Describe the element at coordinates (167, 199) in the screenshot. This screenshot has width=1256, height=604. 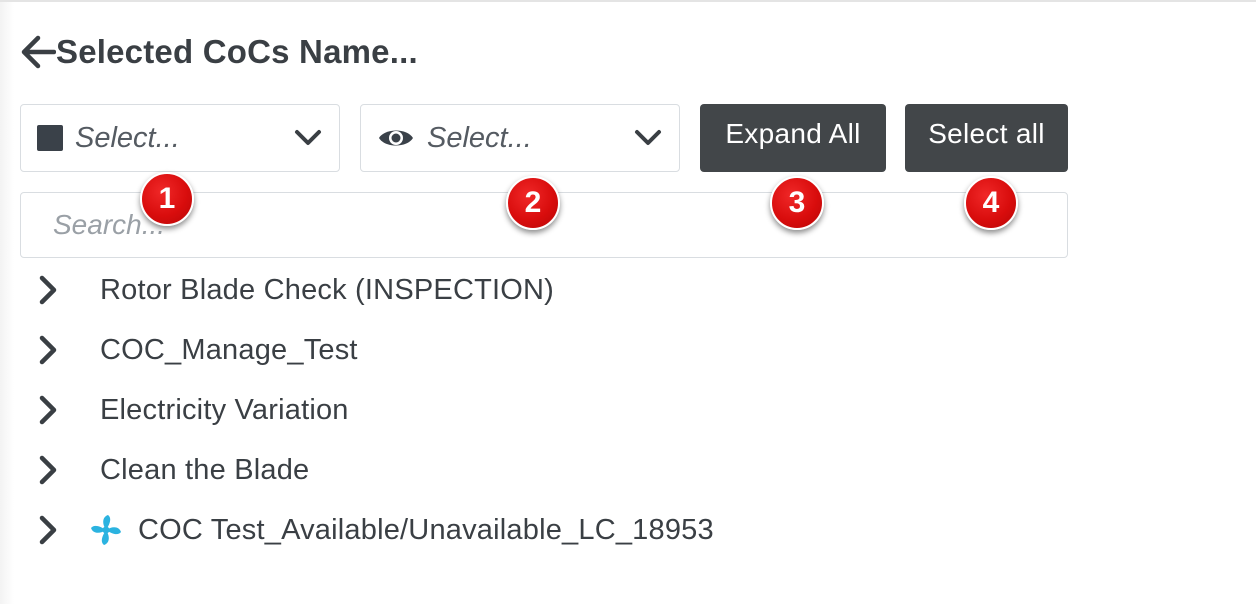
I see `annotation-badge-1: 1` at that location.